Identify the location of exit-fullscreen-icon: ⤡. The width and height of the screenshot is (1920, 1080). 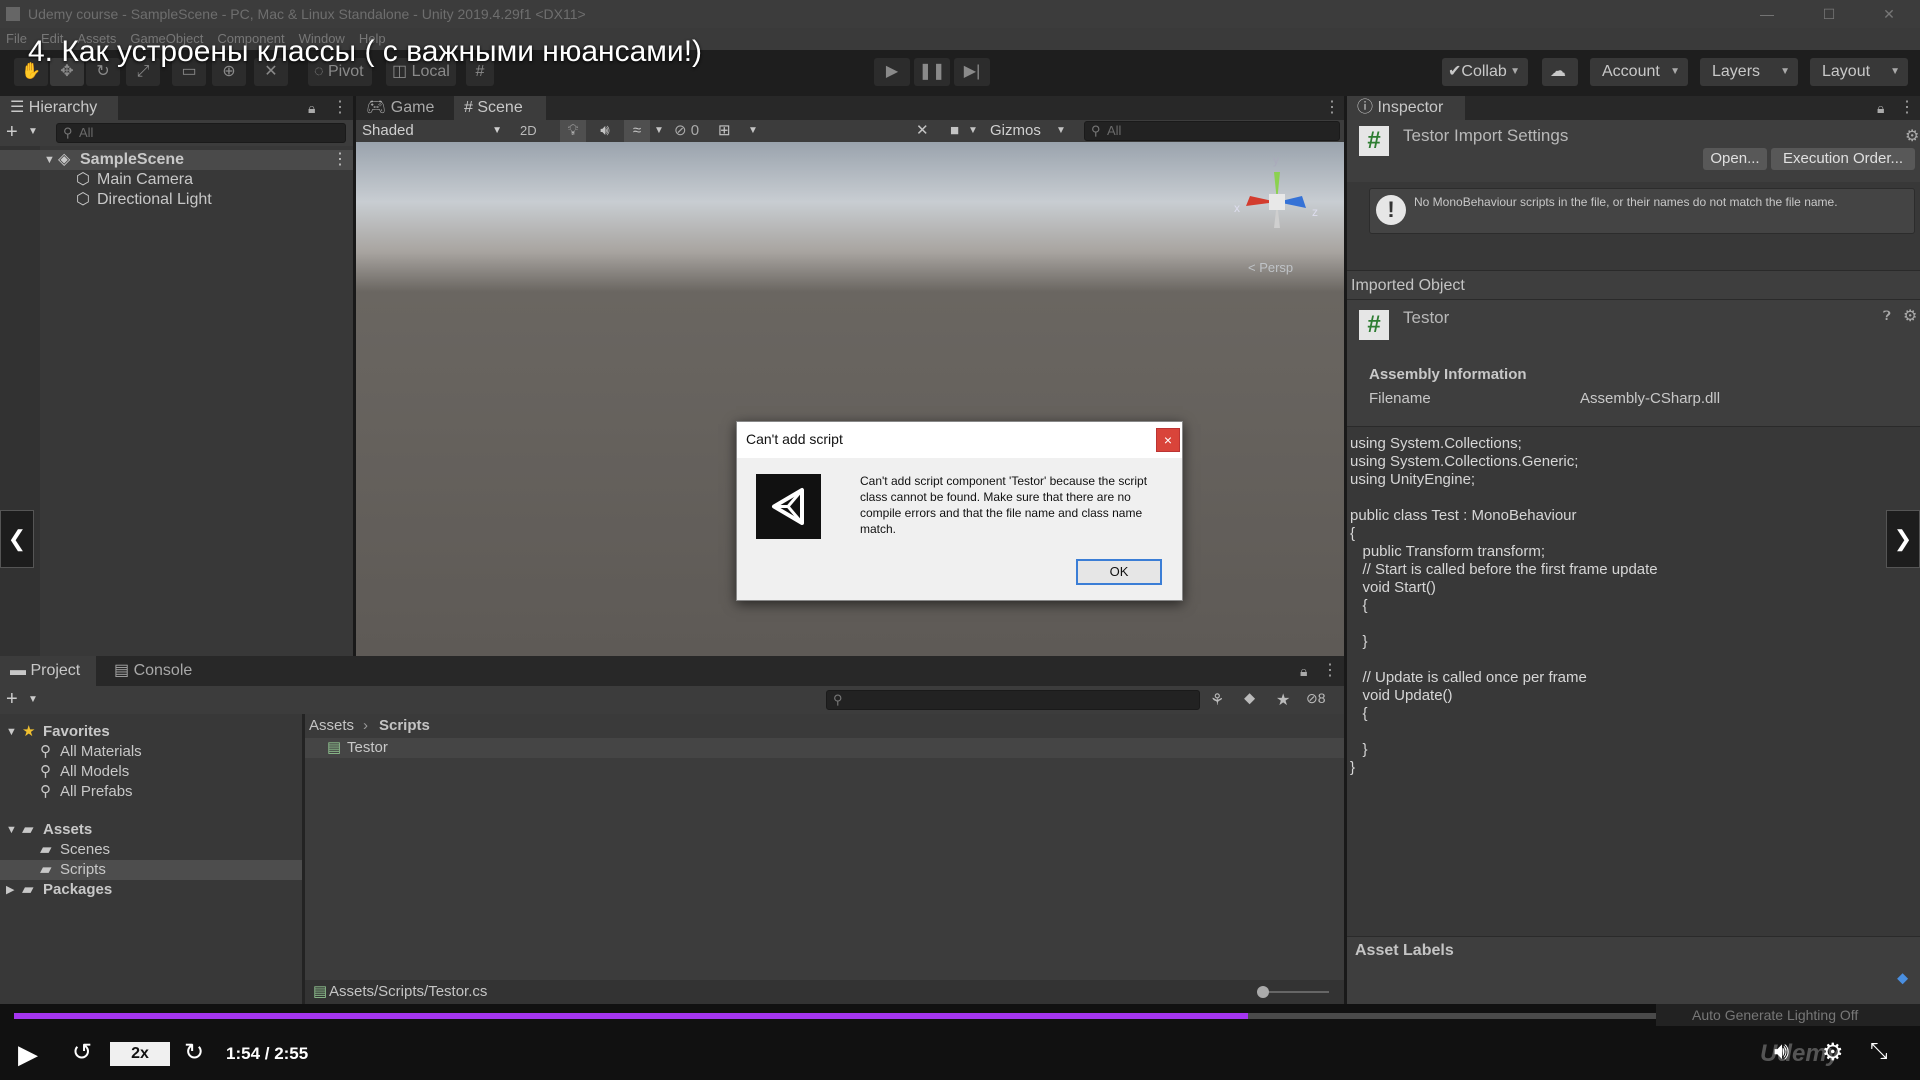
(1879, 1051).